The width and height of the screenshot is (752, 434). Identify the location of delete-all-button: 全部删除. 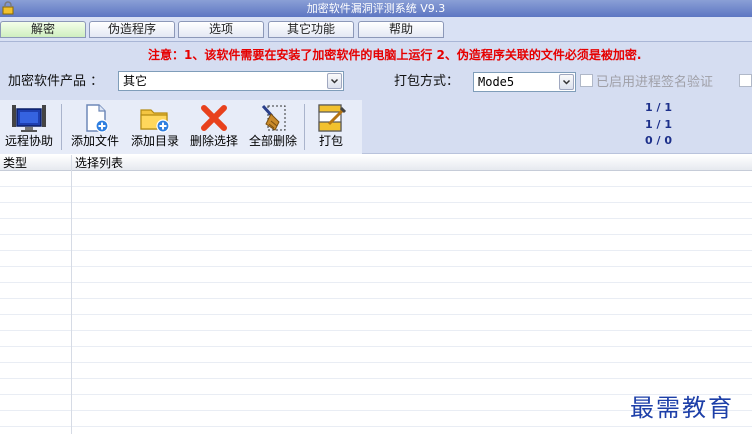
(273, 127).